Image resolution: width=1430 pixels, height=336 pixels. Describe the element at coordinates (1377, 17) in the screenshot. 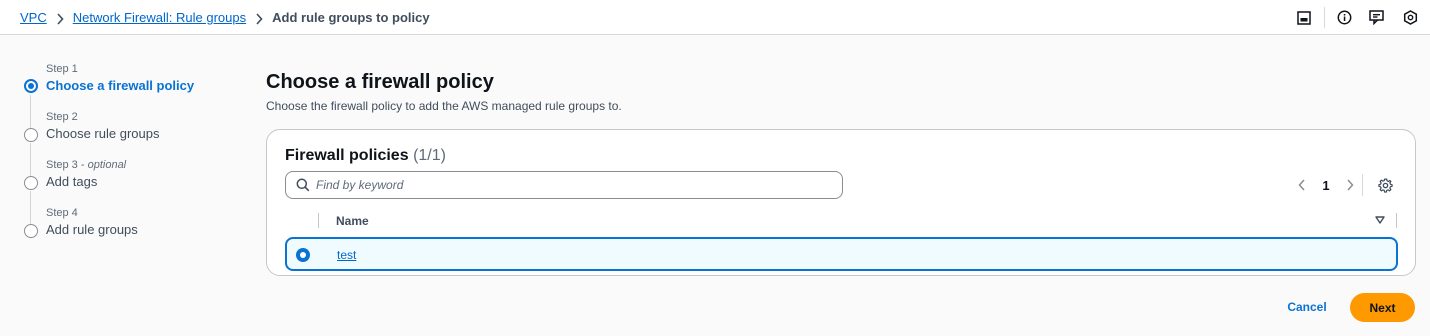

I see `feedback-icon` at that location.